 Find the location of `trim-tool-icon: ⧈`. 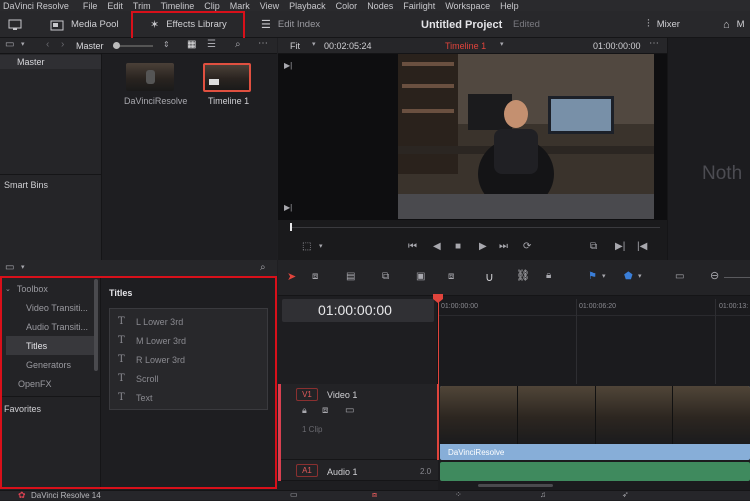

trim-tool-icon: ⧈ is located at coordinates (315, 277).